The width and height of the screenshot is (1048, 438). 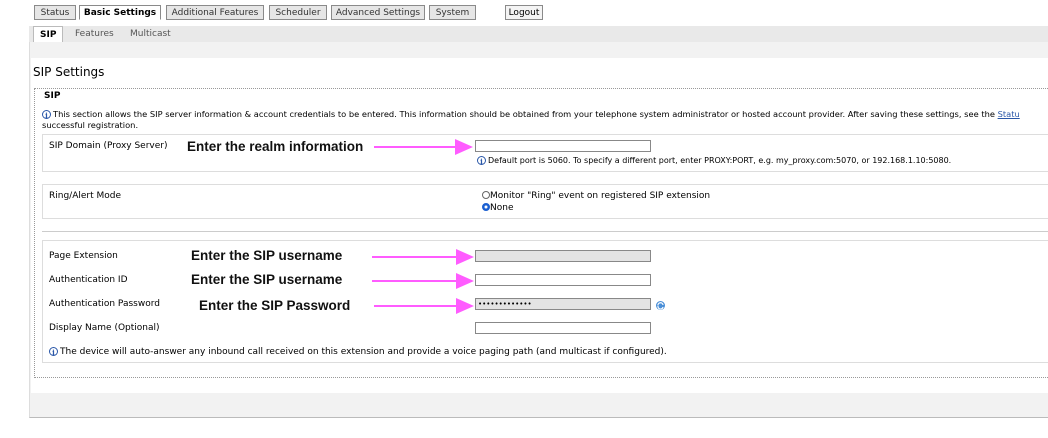 I want to click on annotation-sip-username-2: Enter the SIP username, so click(x=267, y=279).